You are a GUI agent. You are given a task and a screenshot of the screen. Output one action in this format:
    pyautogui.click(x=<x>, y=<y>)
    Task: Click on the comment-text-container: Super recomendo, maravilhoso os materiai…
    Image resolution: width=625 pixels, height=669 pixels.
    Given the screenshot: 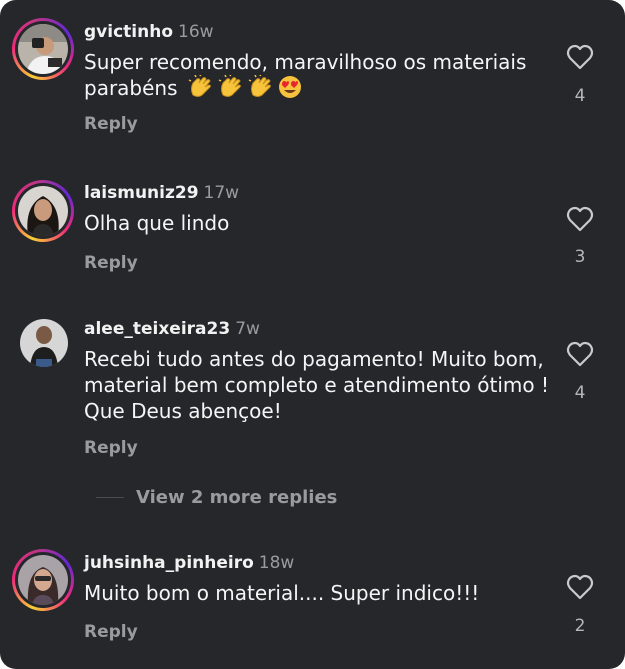 What is the action you would take?
    pyautogui.click(x=319, y=77)
    